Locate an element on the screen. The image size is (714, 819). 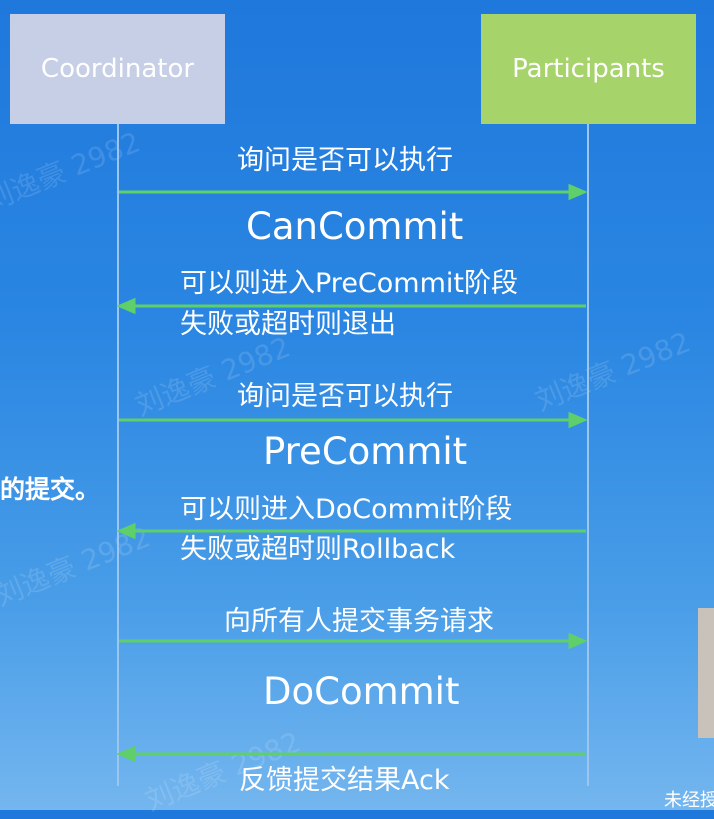
message-label: 可以则进入DoCommit阶段 is located at coordinates (346, 509).